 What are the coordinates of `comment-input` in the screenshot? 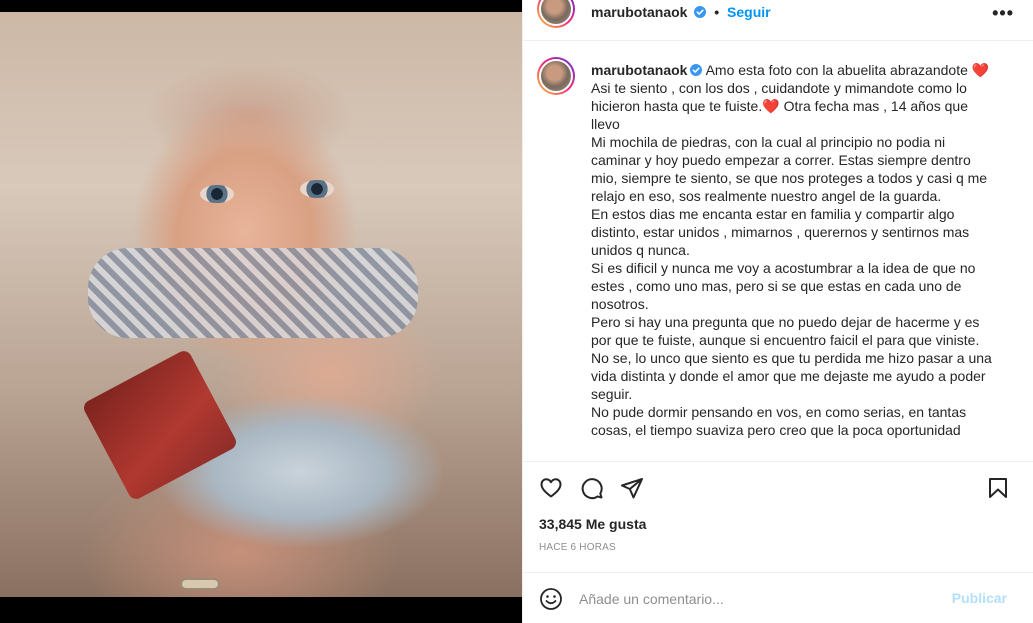 It's located at (759, 599).